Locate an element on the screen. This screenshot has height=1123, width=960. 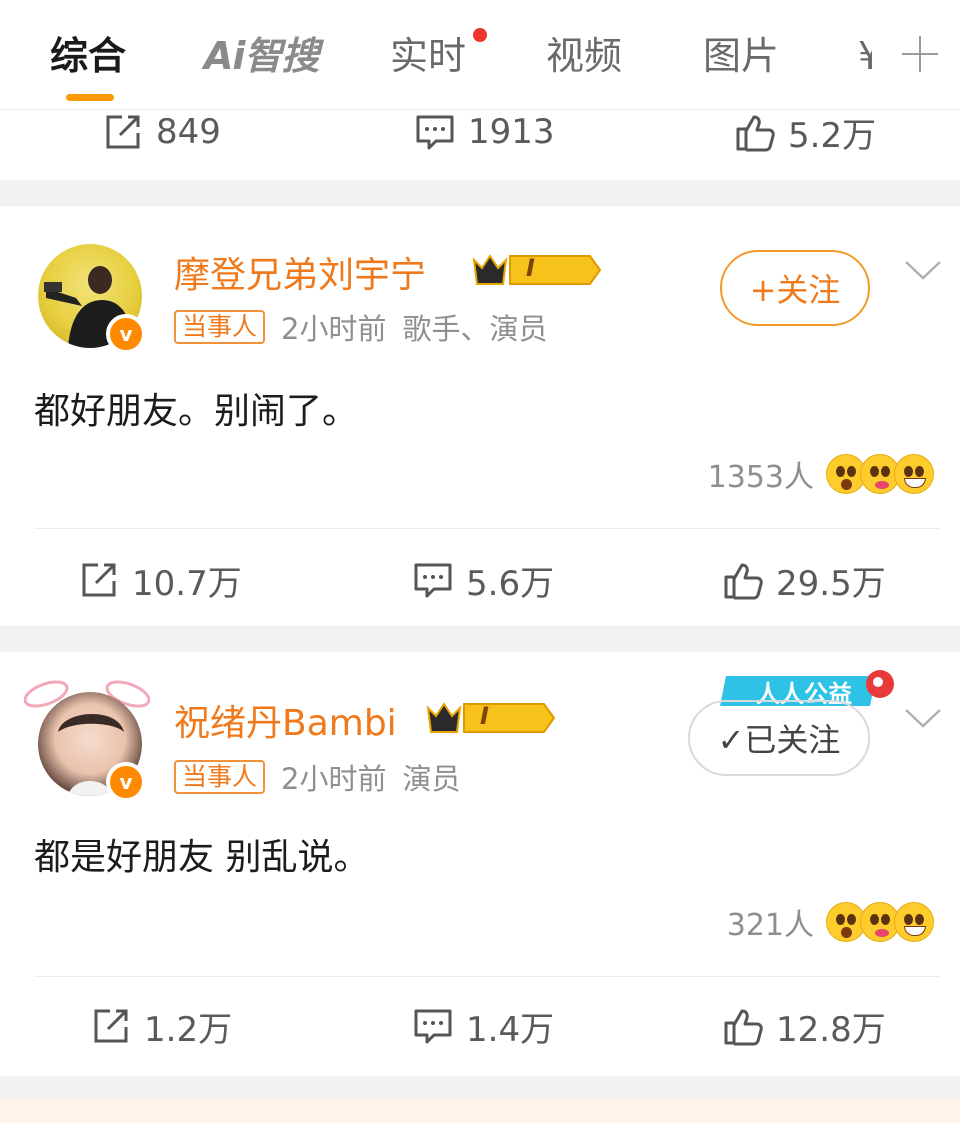
post-actions: 1.2万 1.4万 12.8万 is located at coordinates (480, 1026).